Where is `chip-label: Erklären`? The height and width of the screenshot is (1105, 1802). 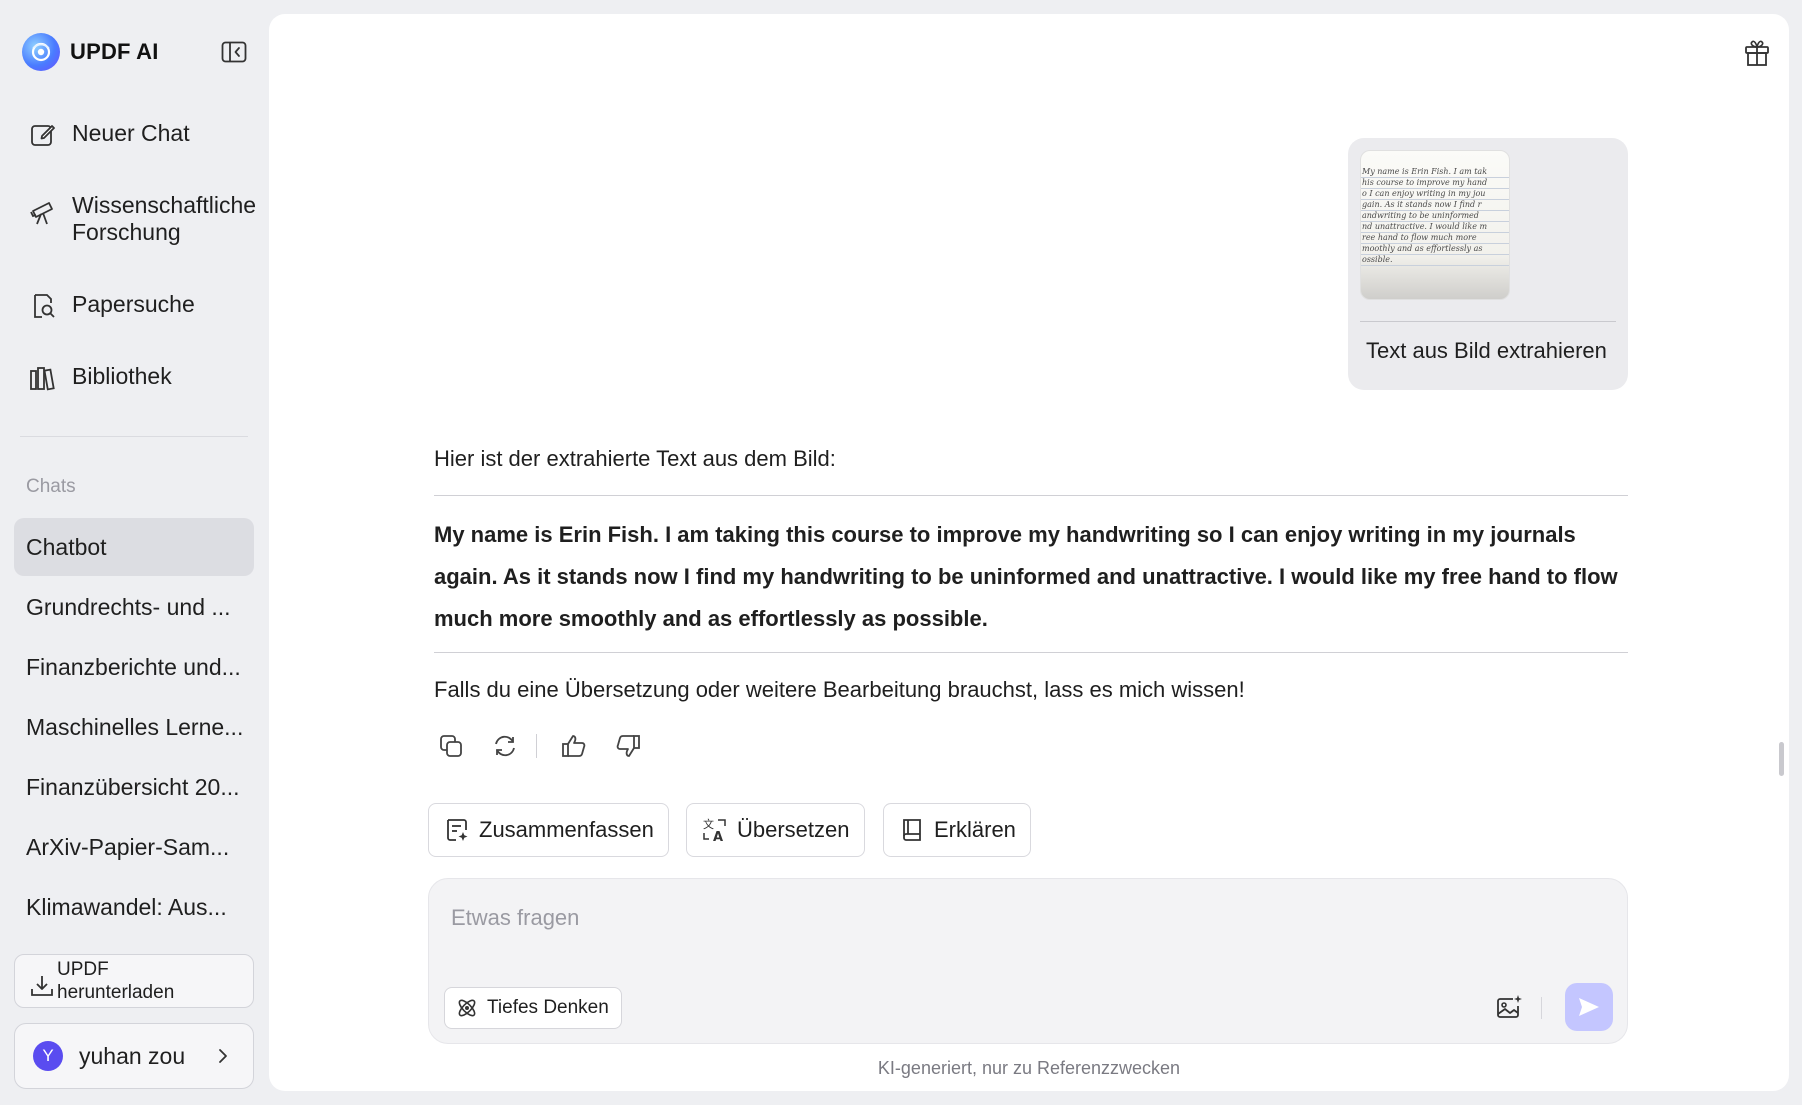
chip-label: Erklären is located at coordinates (975, 829).